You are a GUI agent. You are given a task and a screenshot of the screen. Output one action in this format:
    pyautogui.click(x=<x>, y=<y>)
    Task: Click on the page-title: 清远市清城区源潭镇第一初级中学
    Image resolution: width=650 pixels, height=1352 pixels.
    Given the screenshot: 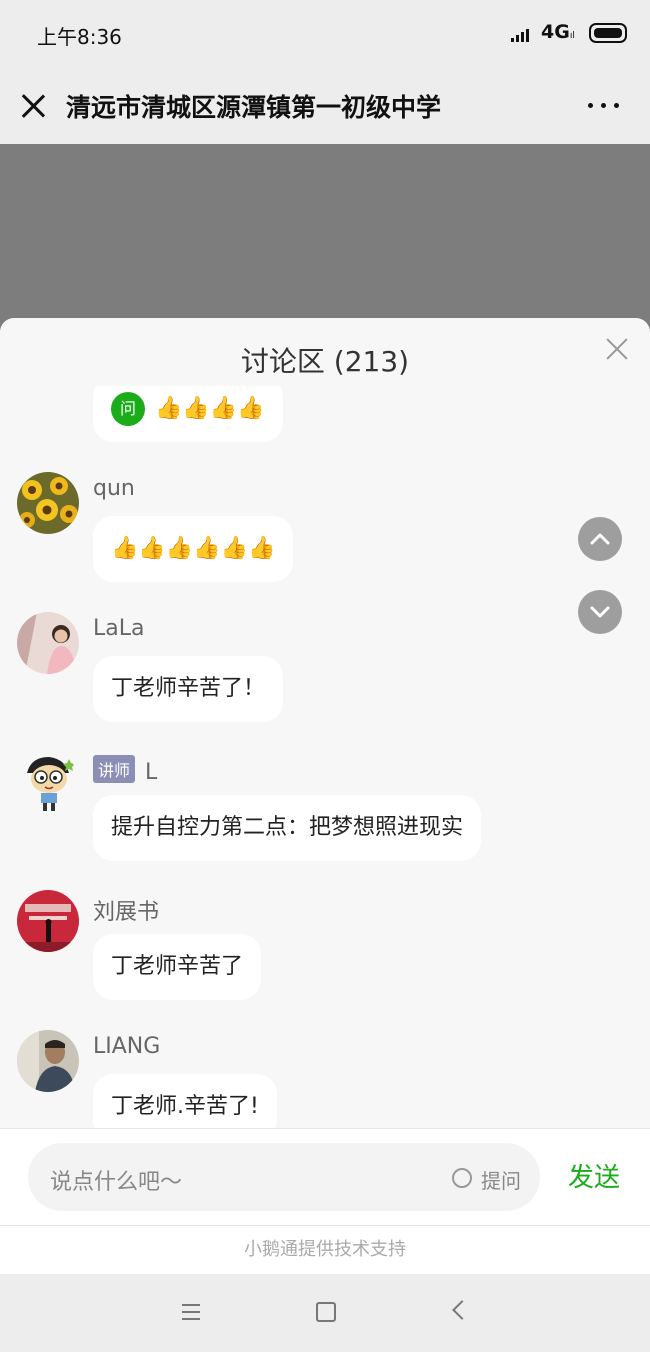 What is the action you would take?
    pyautogui.click(x=254, y=107)
    